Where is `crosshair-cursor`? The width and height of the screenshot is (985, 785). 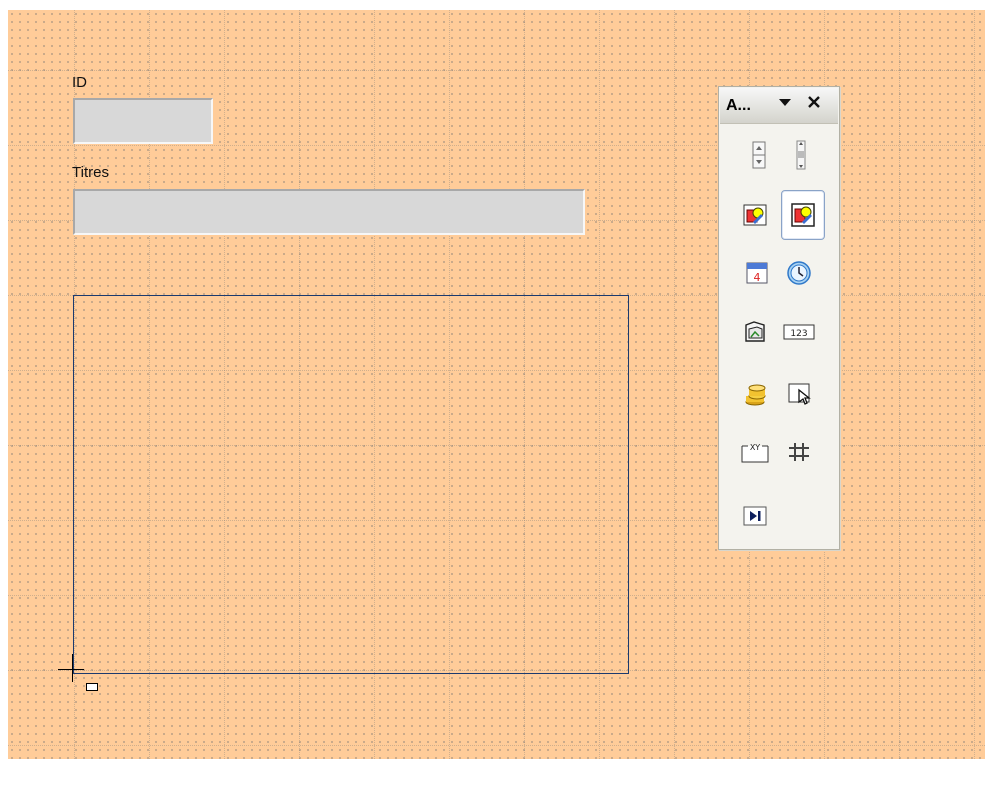 crosshair-cursor is located at coordinates (77, 672).